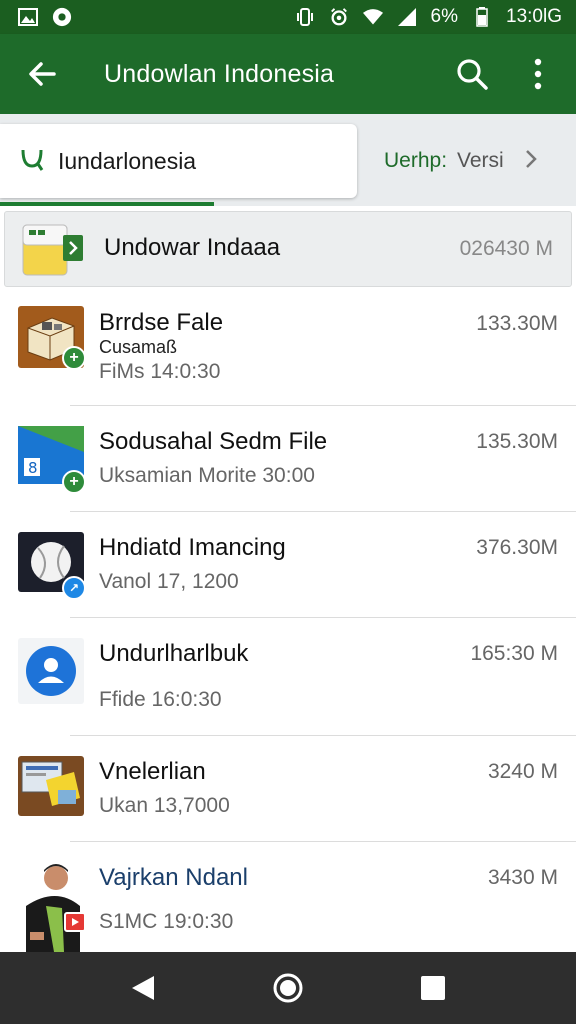 This screenshot has height=1024, width=576. Describe the element at coordinates (288, 897) in the screenshot. I see `list-item: Vajrkan Ndanl S1MC 19:0:30 3430 M` at that location.